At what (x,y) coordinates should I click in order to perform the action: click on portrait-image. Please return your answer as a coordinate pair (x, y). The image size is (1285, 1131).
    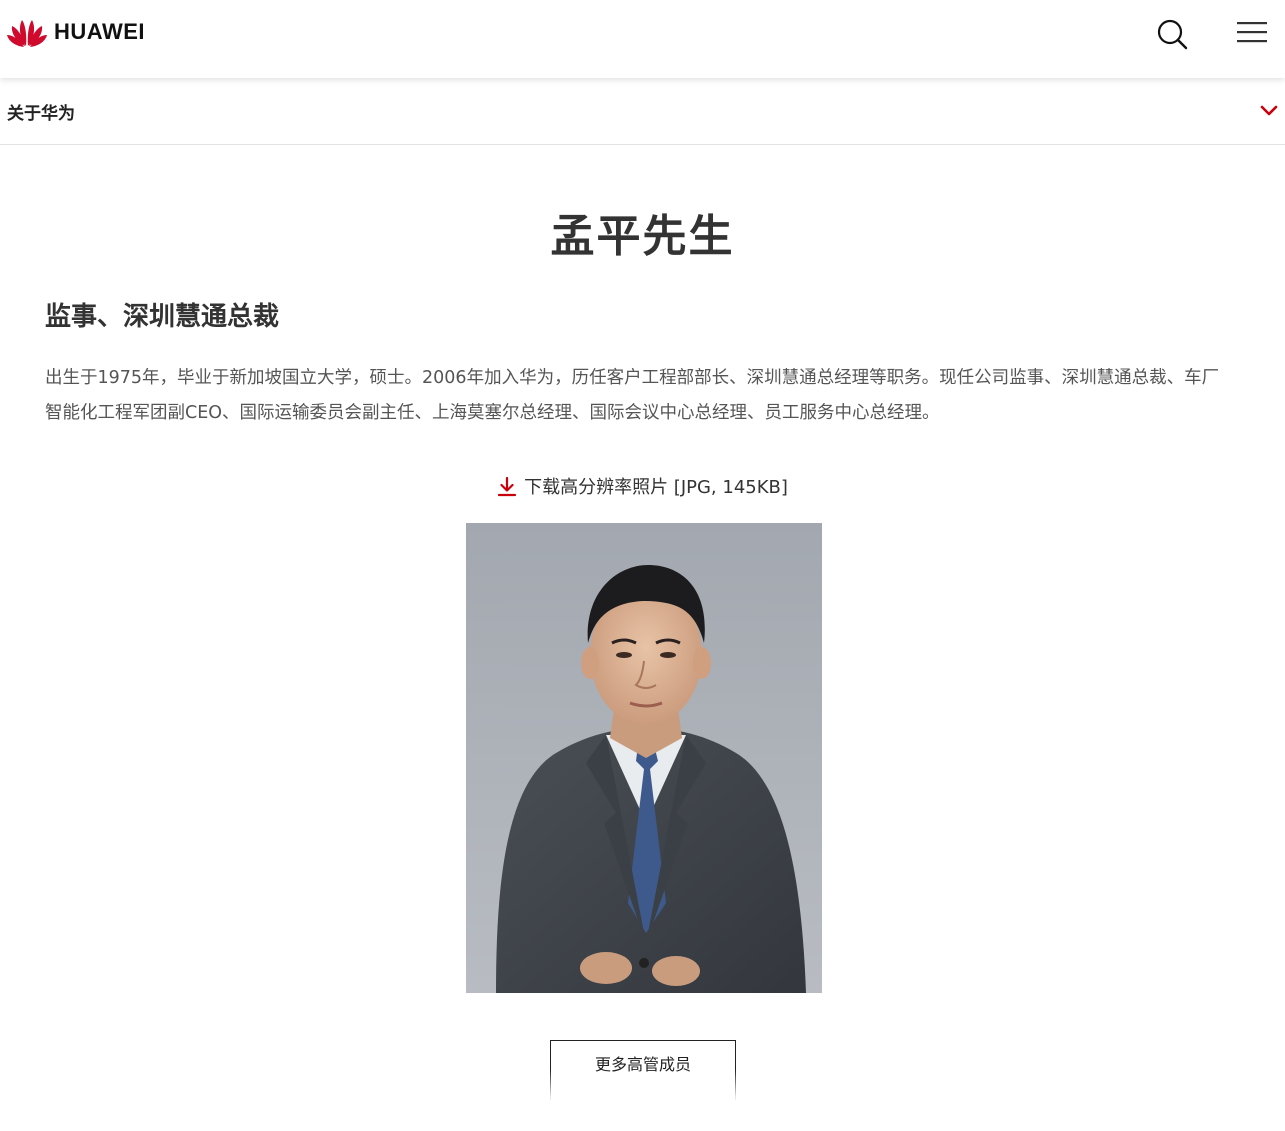
    Looking at the image, I should click on (644, 758).